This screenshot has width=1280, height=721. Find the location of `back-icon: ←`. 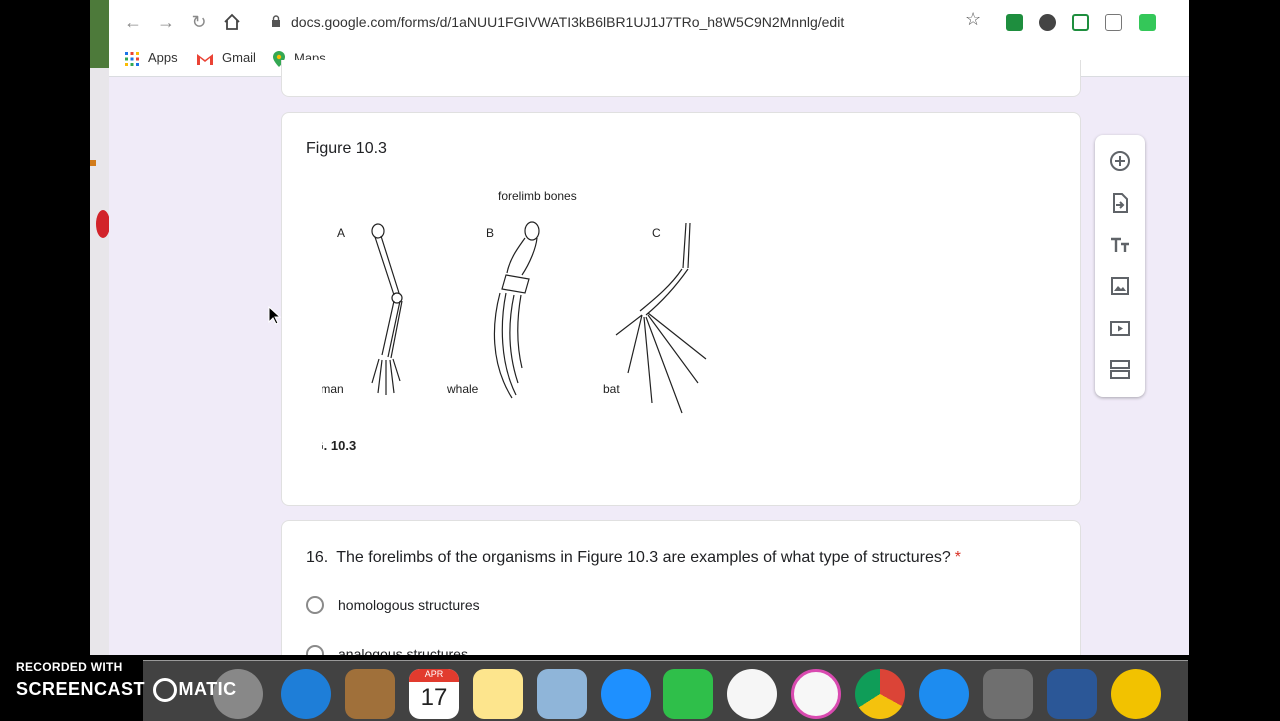

back-icon: ← is located at coordinates (133, 22).